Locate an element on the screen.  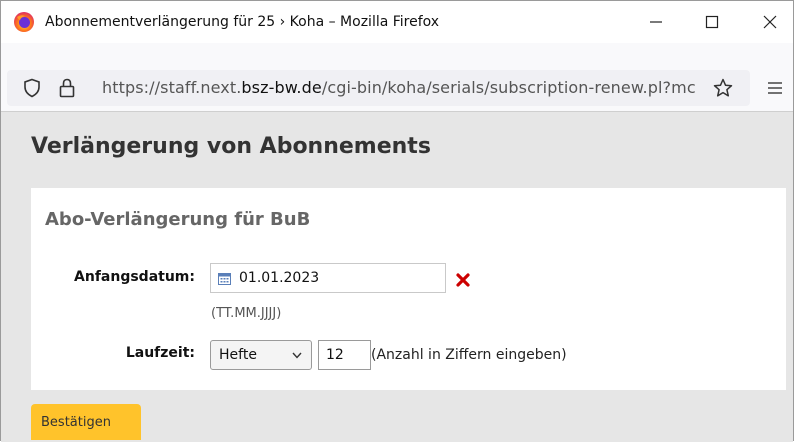
menu-icon is located at coordinates (775, 88).